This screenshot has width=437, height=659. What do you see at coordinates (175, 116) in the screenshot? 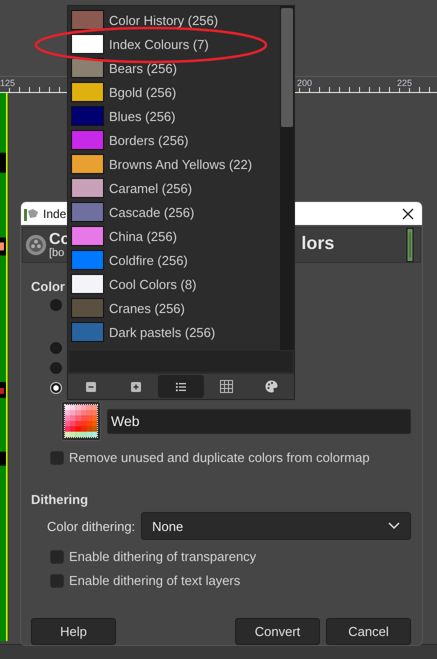
I see `palette-list-item: Blues (256)` at bounding box center [175, 116].